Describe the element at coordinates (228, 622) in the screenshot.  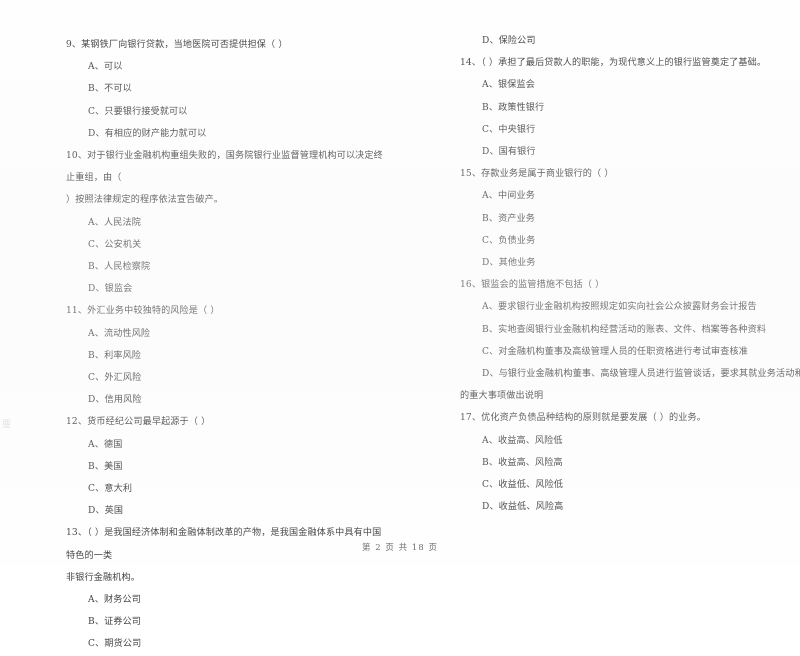
I see `question-13-option-b: B、证券公司` at that location.